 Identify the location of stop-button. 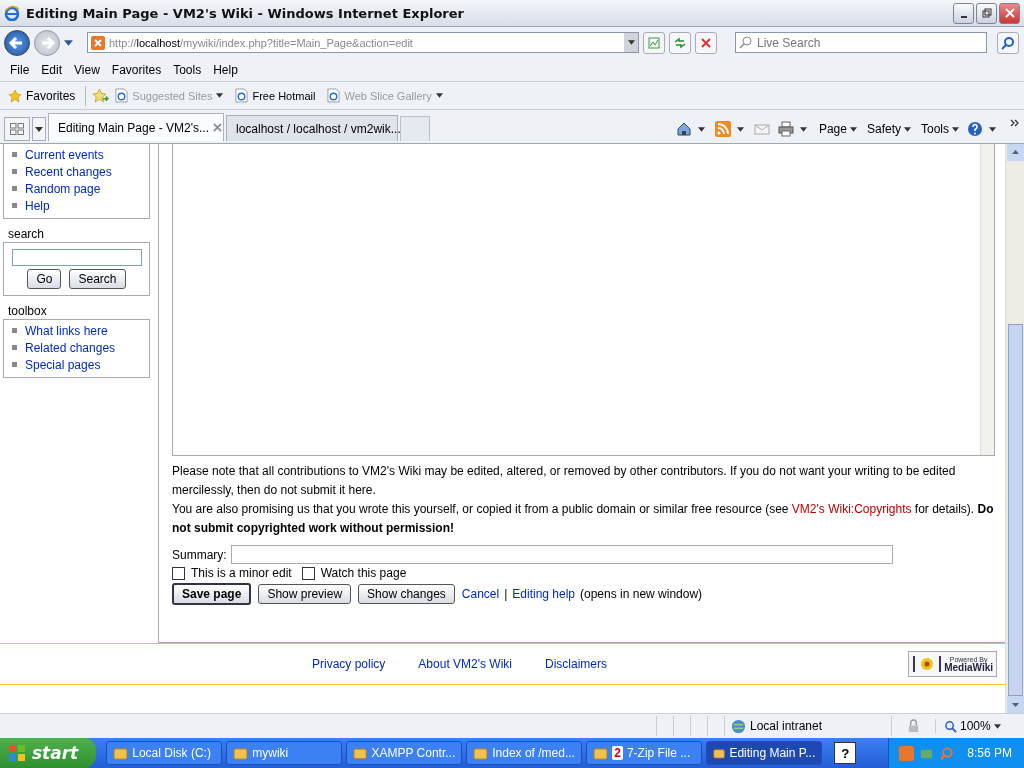
(706, 42).